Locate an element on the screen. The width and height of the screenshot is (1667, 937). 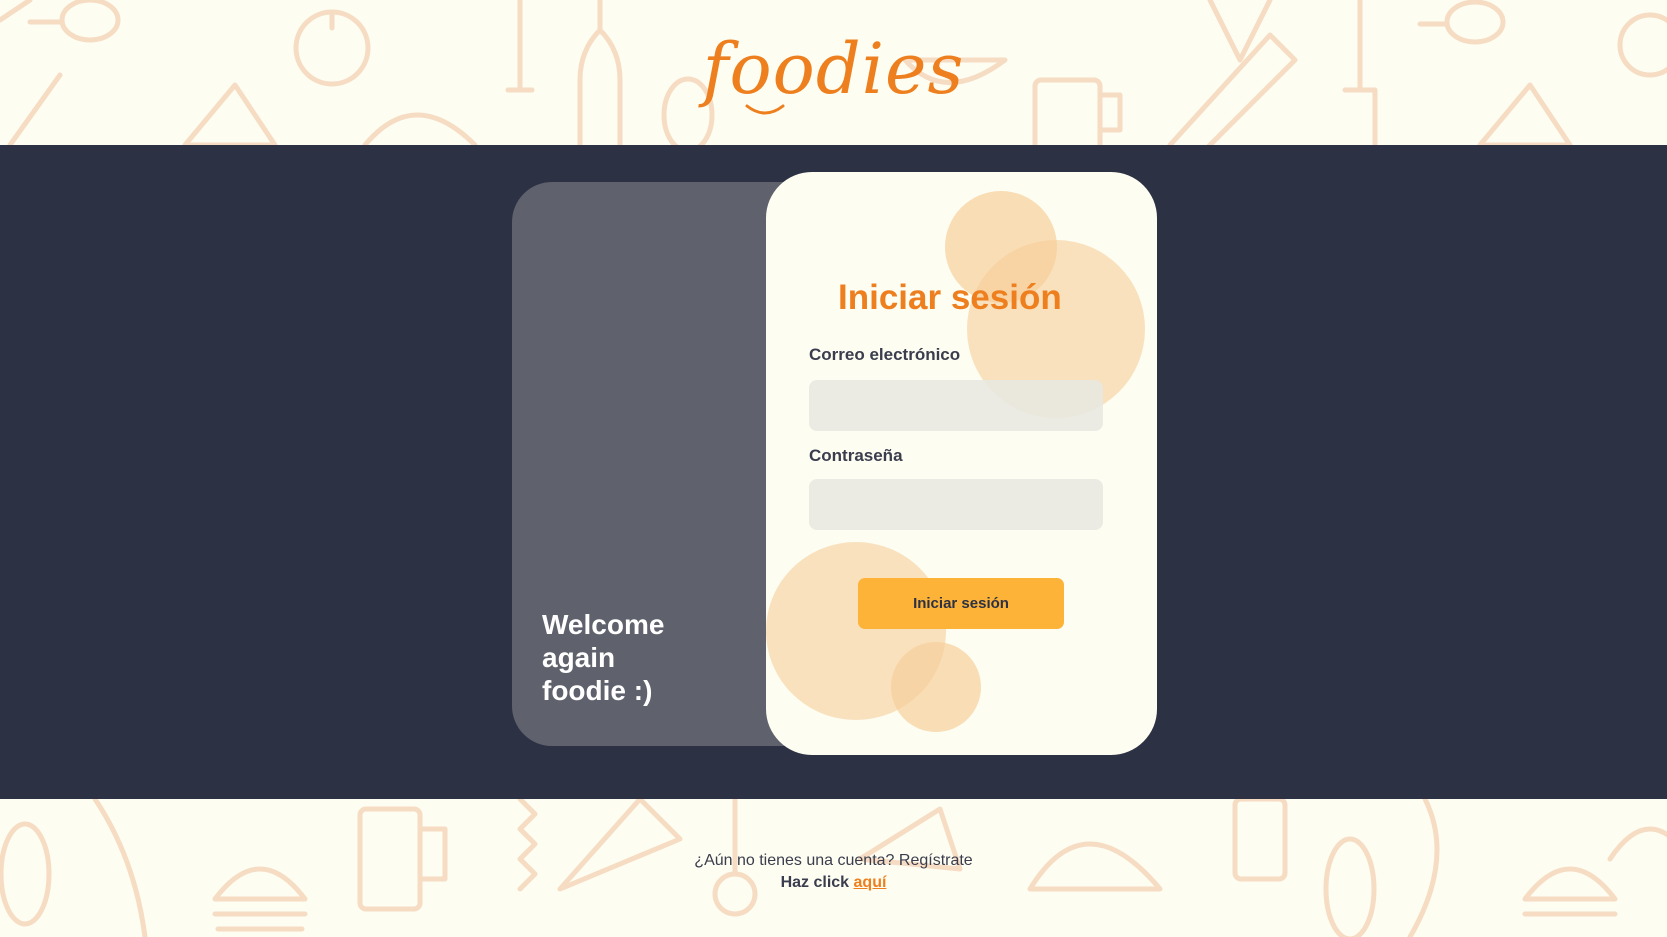
signup-link: aquí is located at coordinates (870, 882).